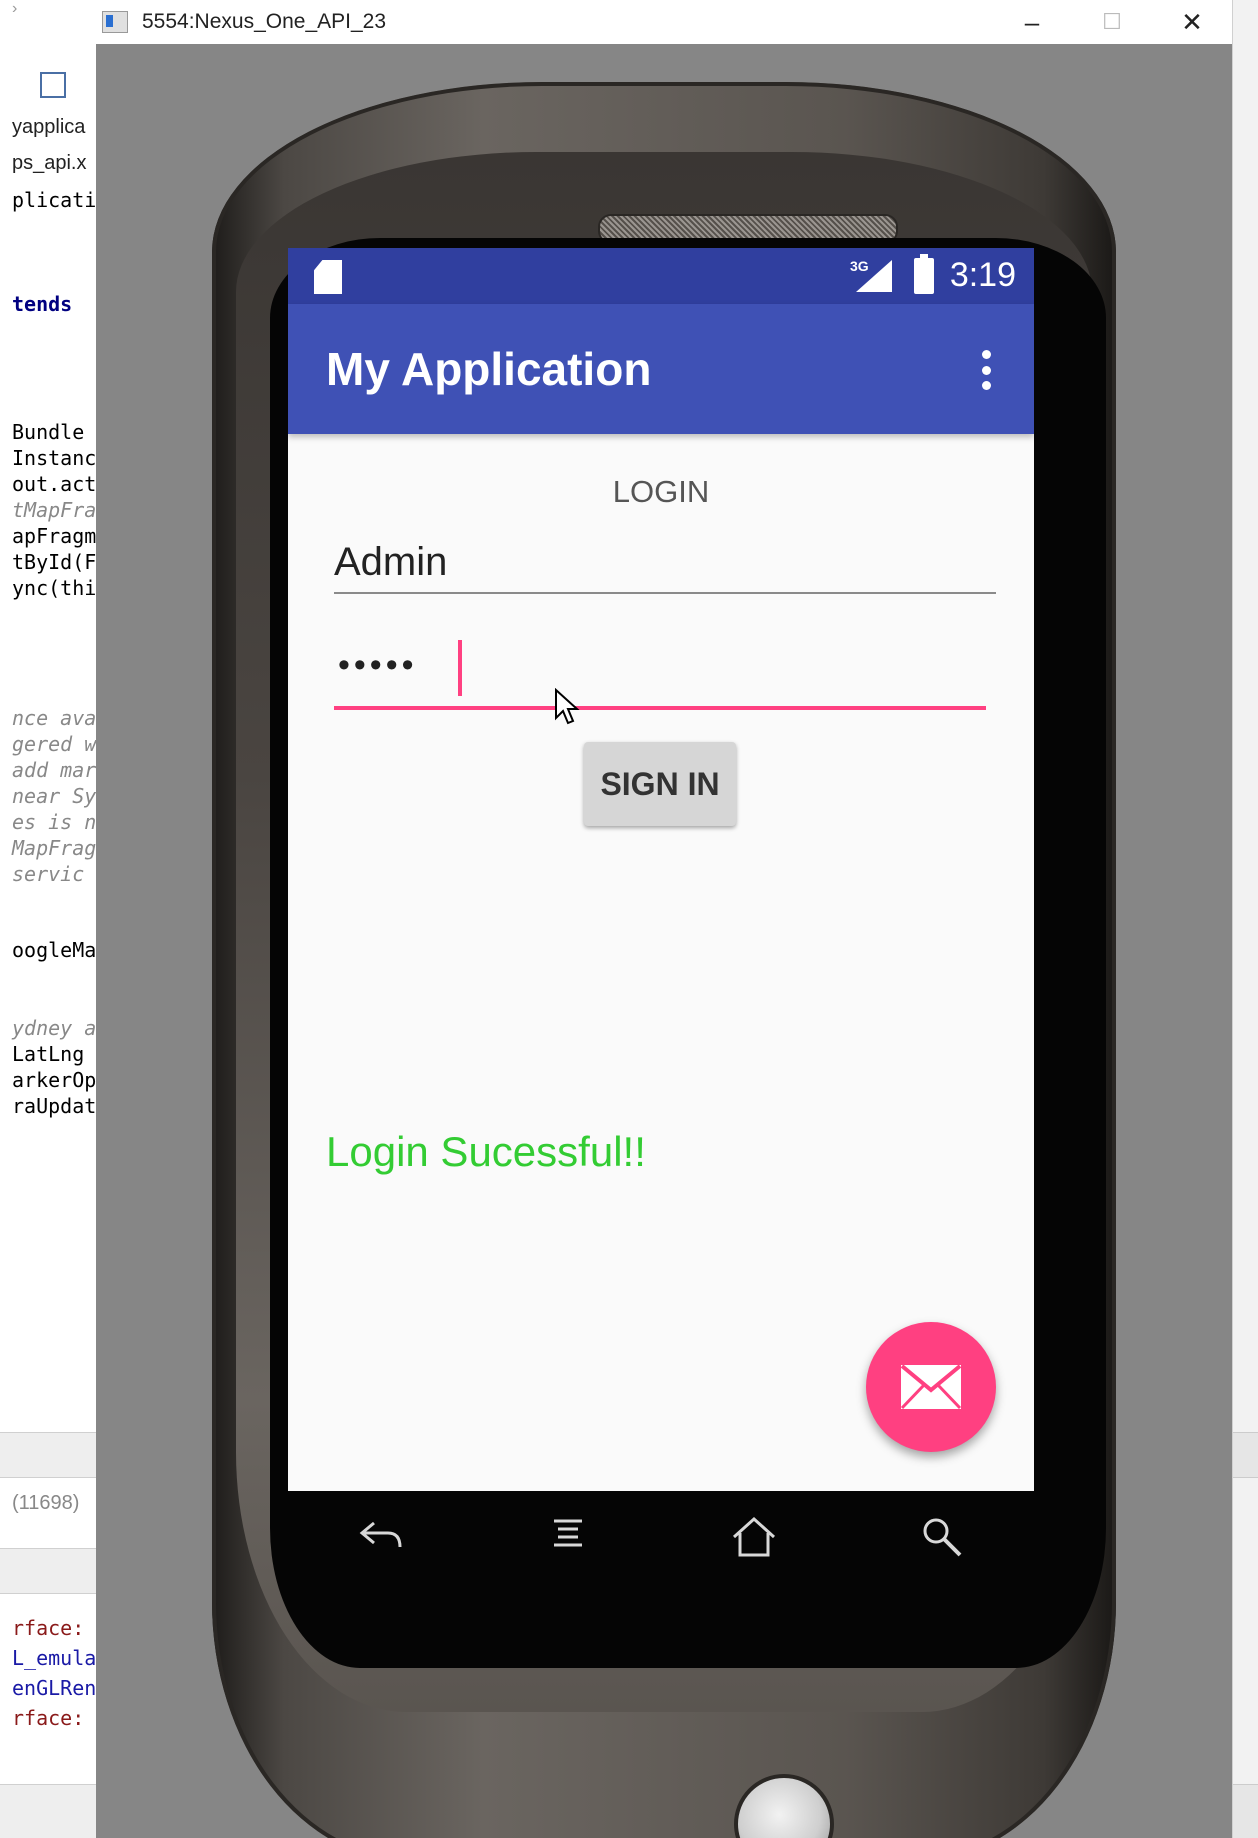 Image resolution: width=1258 pixels, height=1838 pixels. I want to click on ide-file-tab: ps_api.x, so click(49, 163).